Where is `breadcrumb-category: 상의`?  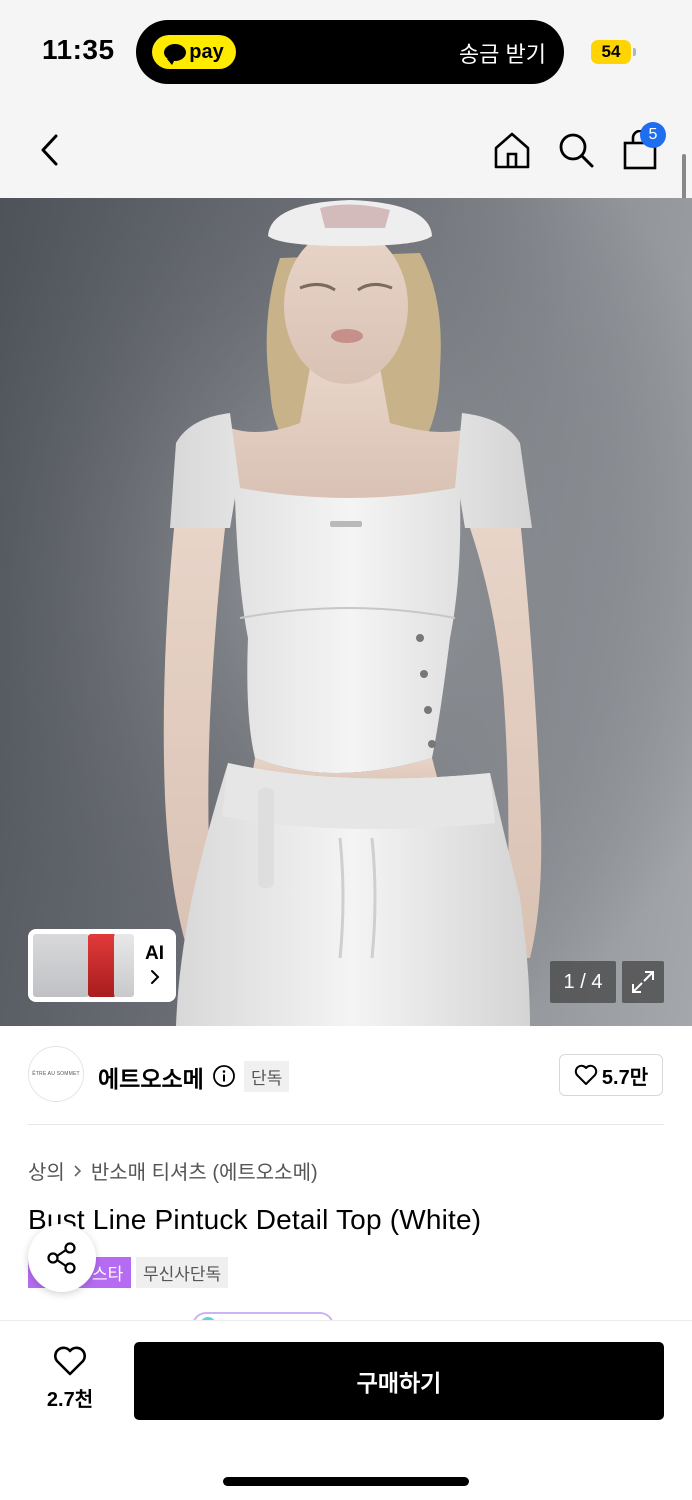 breadcrumb-category: 상의 is located at coordinates (46, 1170).